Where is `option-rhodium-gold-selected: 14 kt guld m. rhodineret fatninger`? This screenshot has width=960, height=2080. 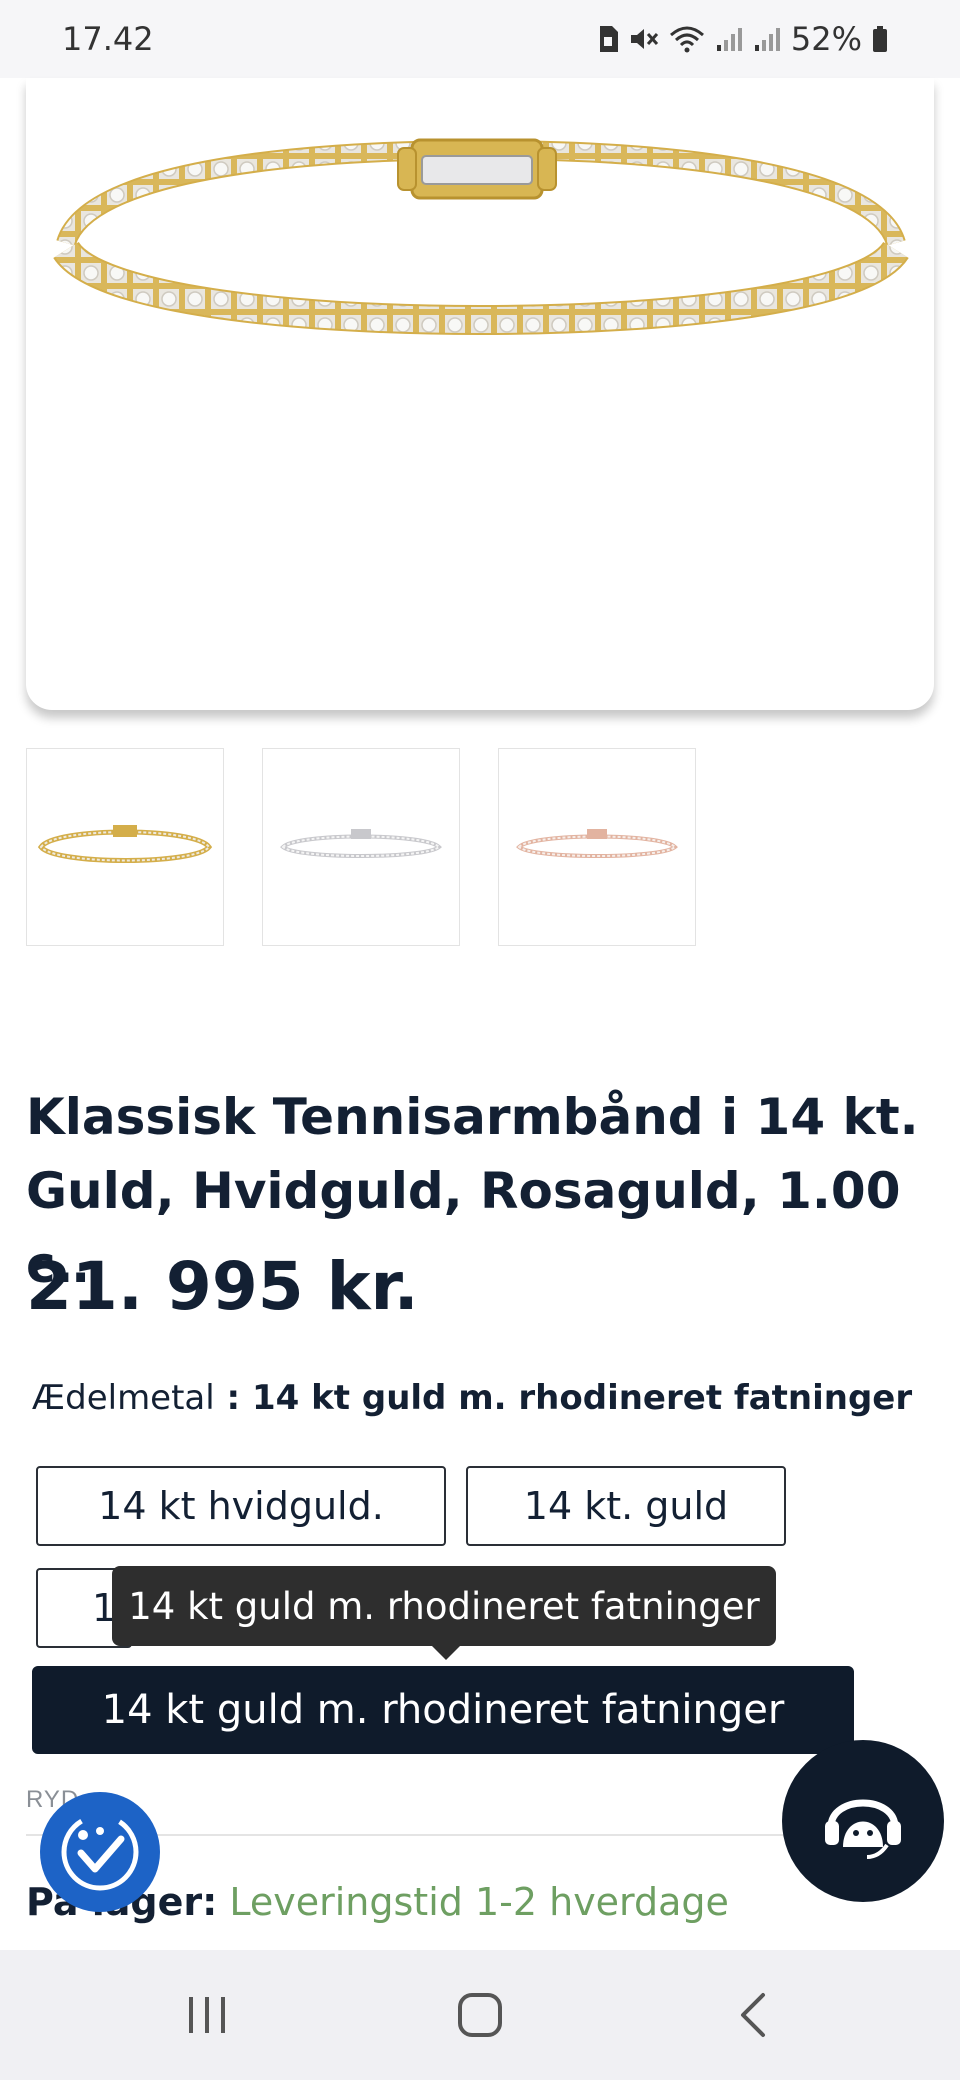
option-rhodium-gold-selected: 14 kt guld m. rhodineret fatninger is located at coordinates (443, 1710).